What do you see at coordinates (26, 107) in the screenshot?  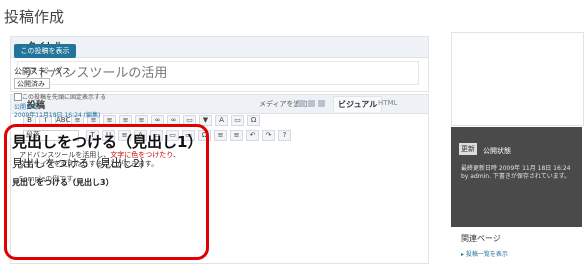 I see `publish-time-label: 公開日時` at bounding box center [26, 107].